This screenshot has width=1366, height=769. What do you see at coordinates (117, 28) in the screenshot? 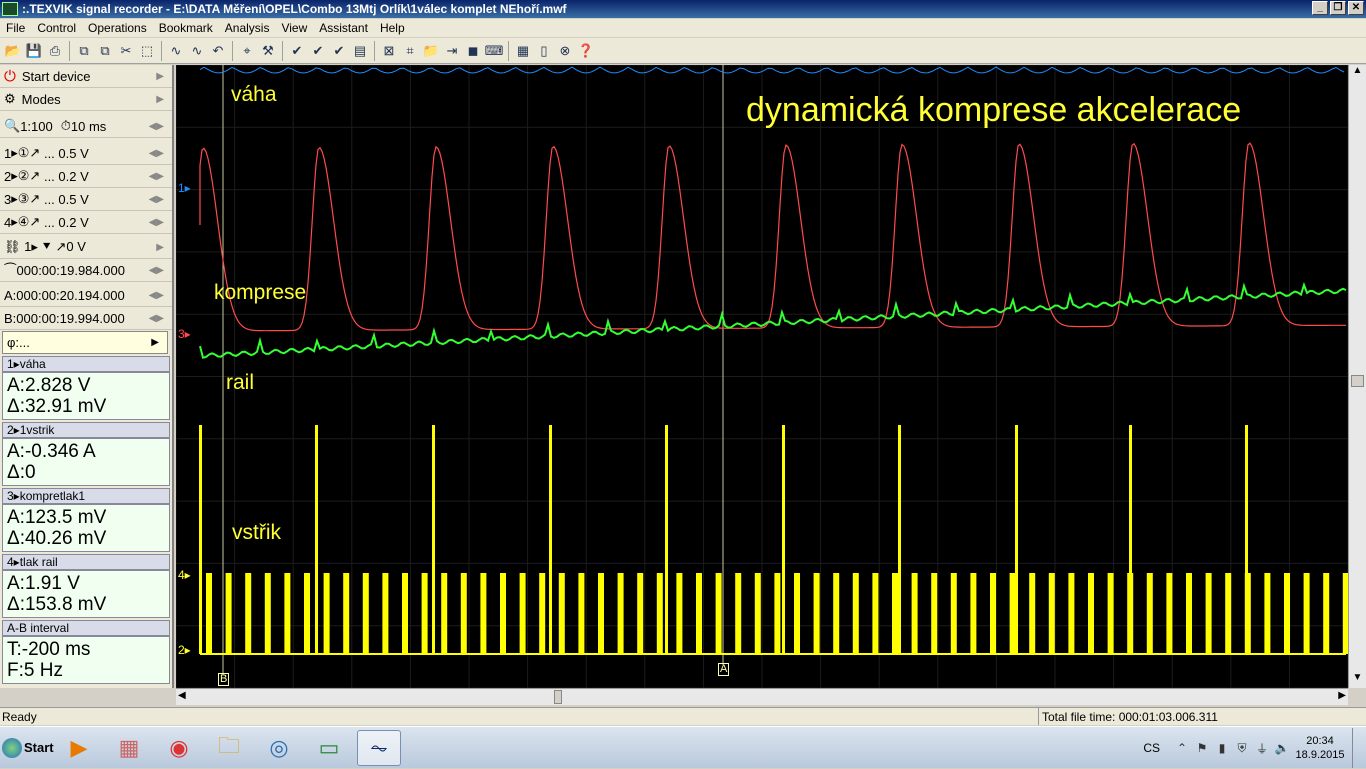
I see `menu-operations: Operations` at bounding box center [117, 28].